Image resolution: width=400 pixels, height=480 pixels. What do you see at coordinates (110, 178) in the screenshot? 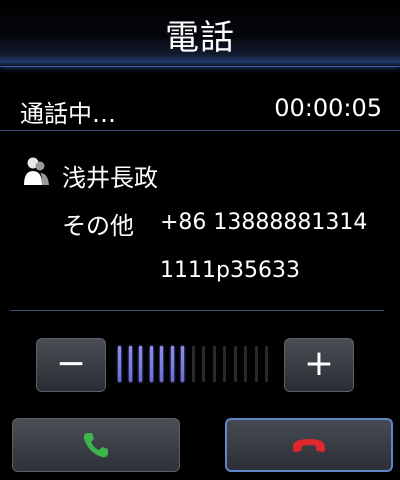
I see `contact-name: 浅井長政` at bounding box center [110, 178].